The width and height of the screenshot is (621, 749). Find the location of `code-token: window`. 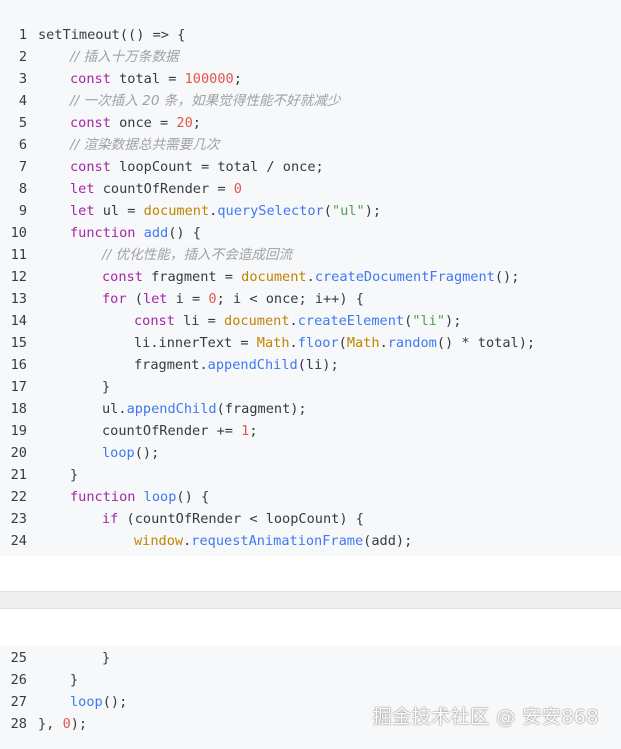

code-token: window is located at coordinates (159, 541).